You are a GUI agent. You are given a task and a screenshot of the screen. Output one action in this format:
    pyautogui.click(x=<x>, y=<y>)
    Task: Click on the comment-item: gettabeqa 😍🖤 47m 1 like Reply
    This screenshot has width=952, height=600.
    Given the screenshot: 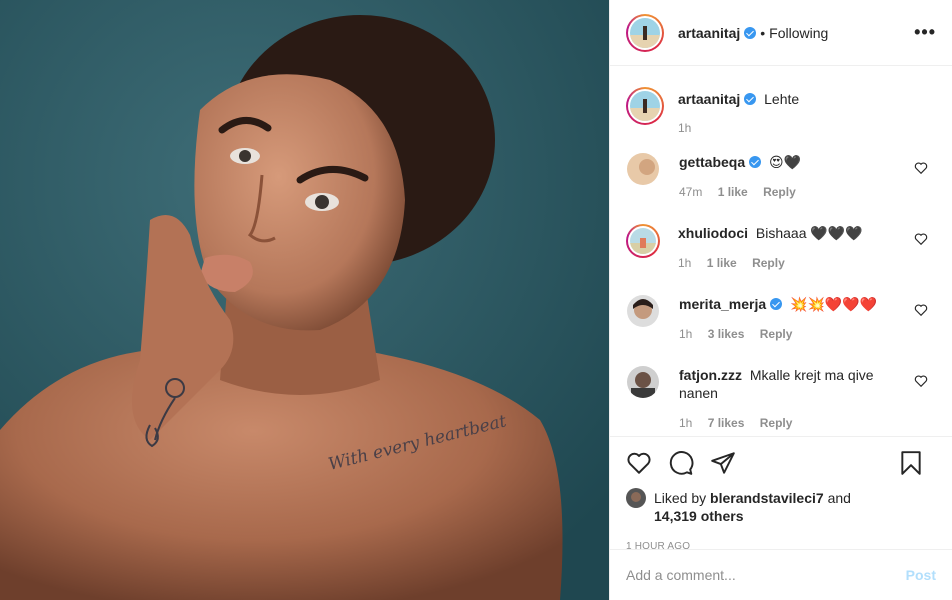 What is the action you would take?
    pyautogui.click(x=781, y=188)
    